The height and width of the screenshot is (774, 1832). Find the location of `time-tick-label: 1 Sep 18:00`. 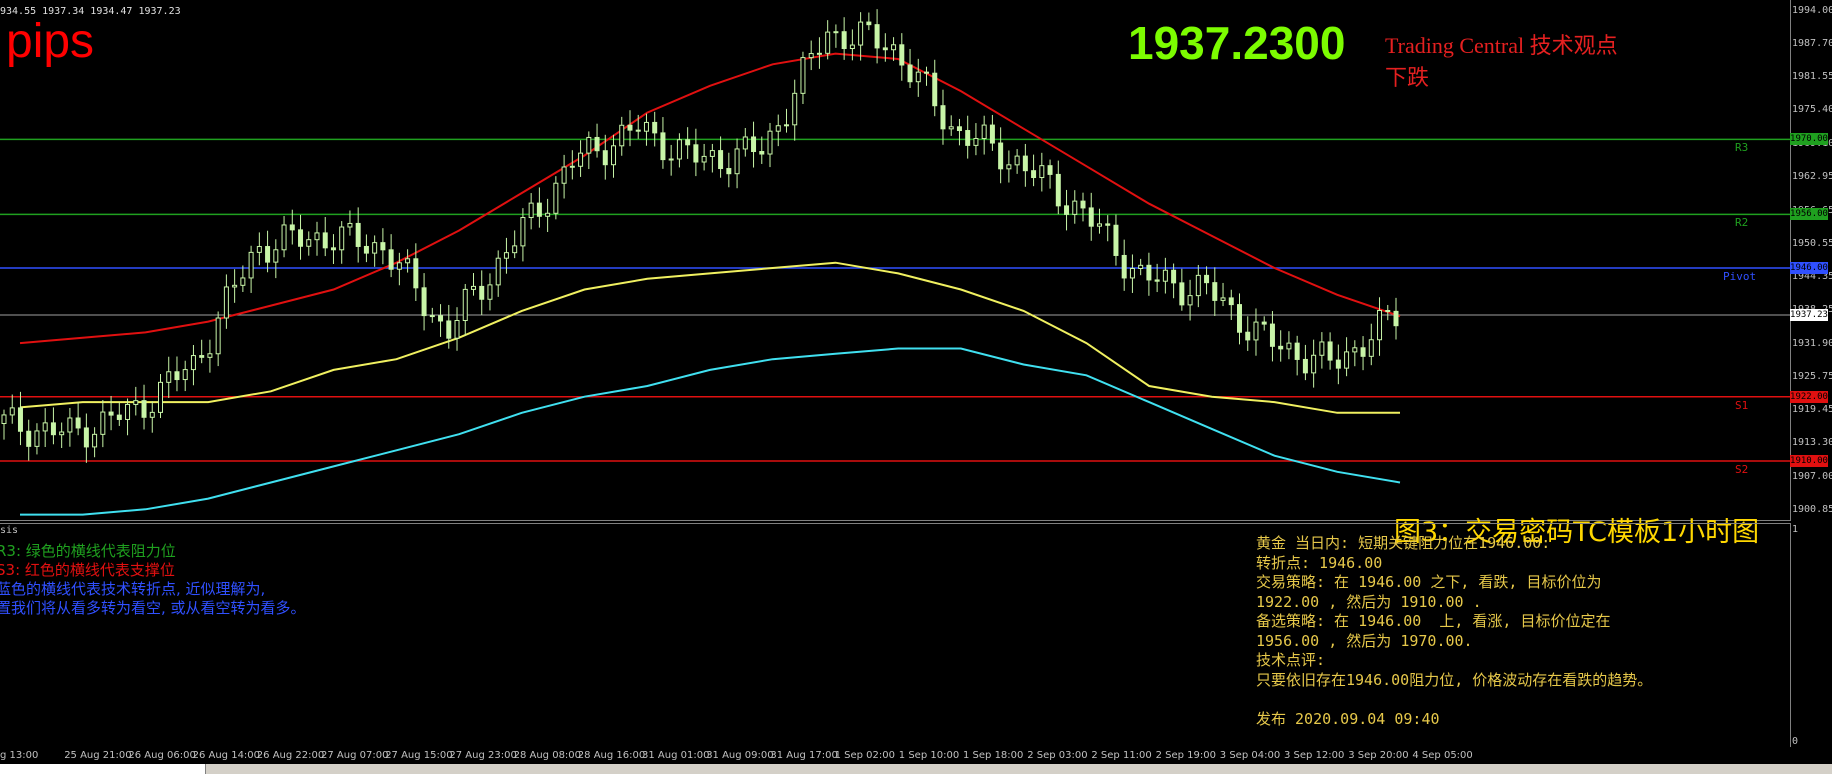

time-tick-label: 1 Sep 18:00 is located at coordinates (993, 755).